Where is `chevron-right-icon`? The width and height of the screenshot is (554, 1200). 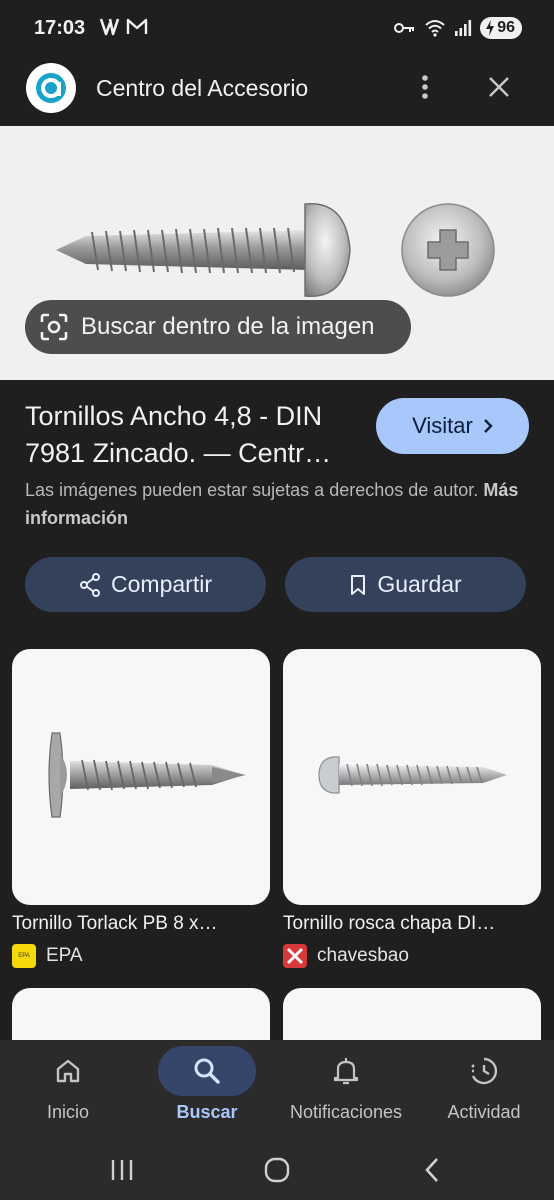
chevron-right-icon is located at coordinates (488, 426).